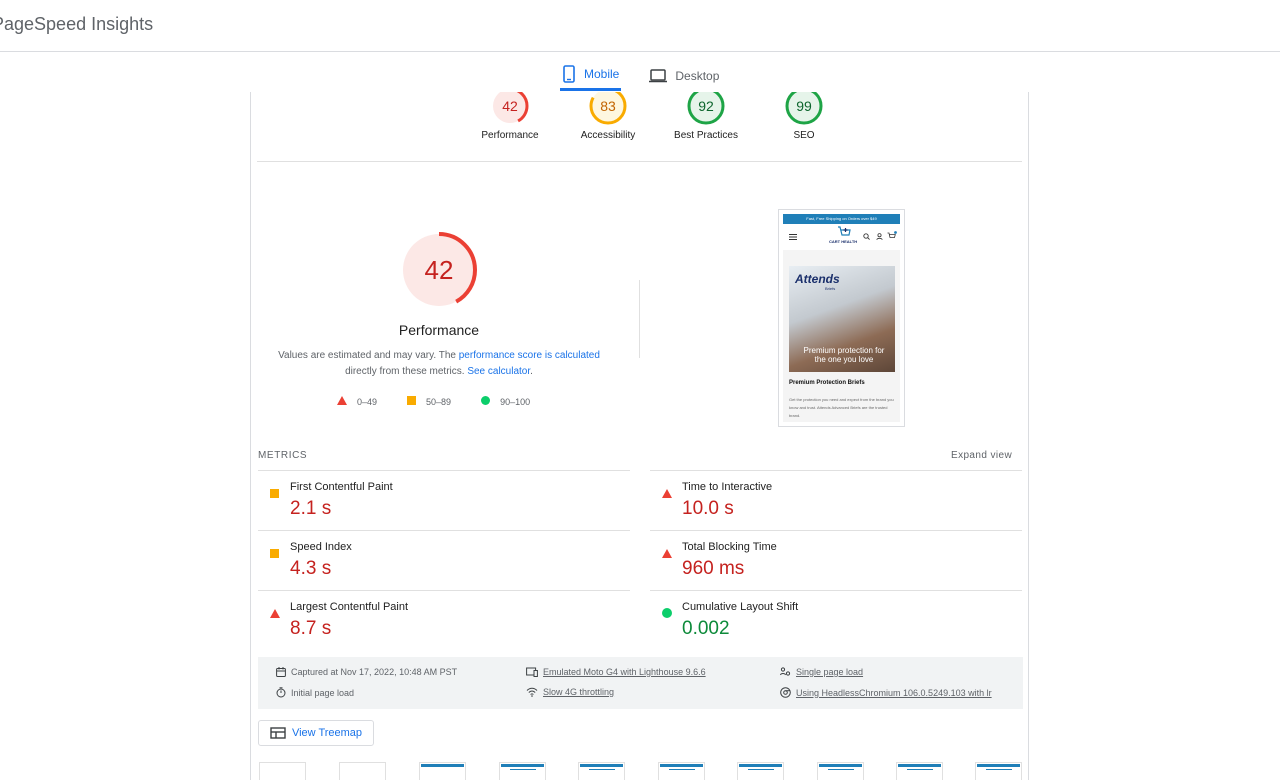 This screenshot has width=1280, height=780. Describe the element at coordinates (841, 219) in the screenshot. I see `screenshot-banner: Fast, Free Shipping on Orders over $49` at that location.